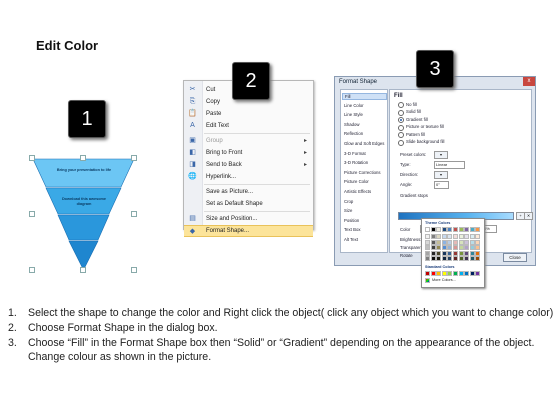  I want to click on fill-radio-pattern-fill, so click(401, 135).